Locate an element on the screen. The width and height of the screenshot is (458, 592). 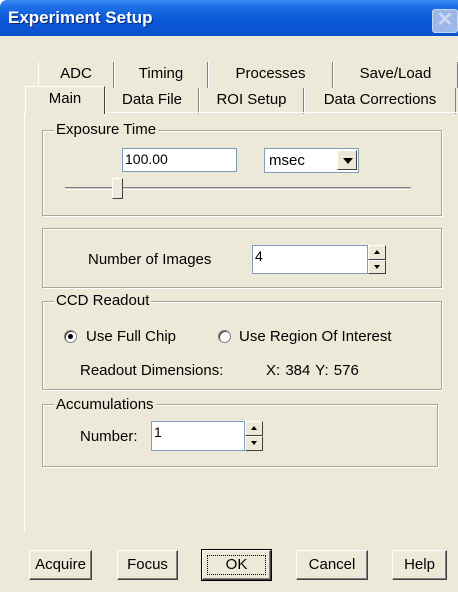
accumulations-spinner is located at coordinates (254, 436).